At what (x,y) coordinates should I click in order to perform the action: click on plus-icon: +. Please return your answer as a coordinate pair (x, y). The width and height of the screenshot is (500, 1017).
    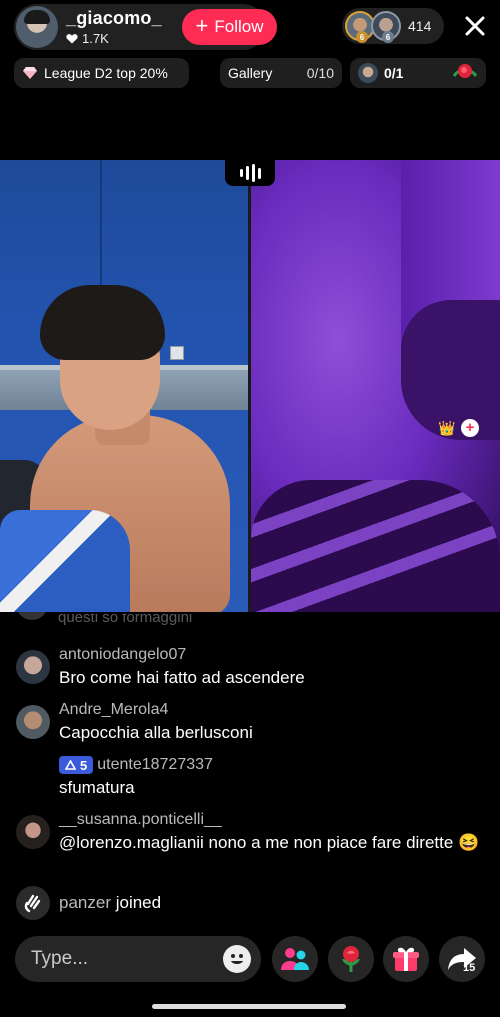
    Looking at the image, I should click on (202, 25).